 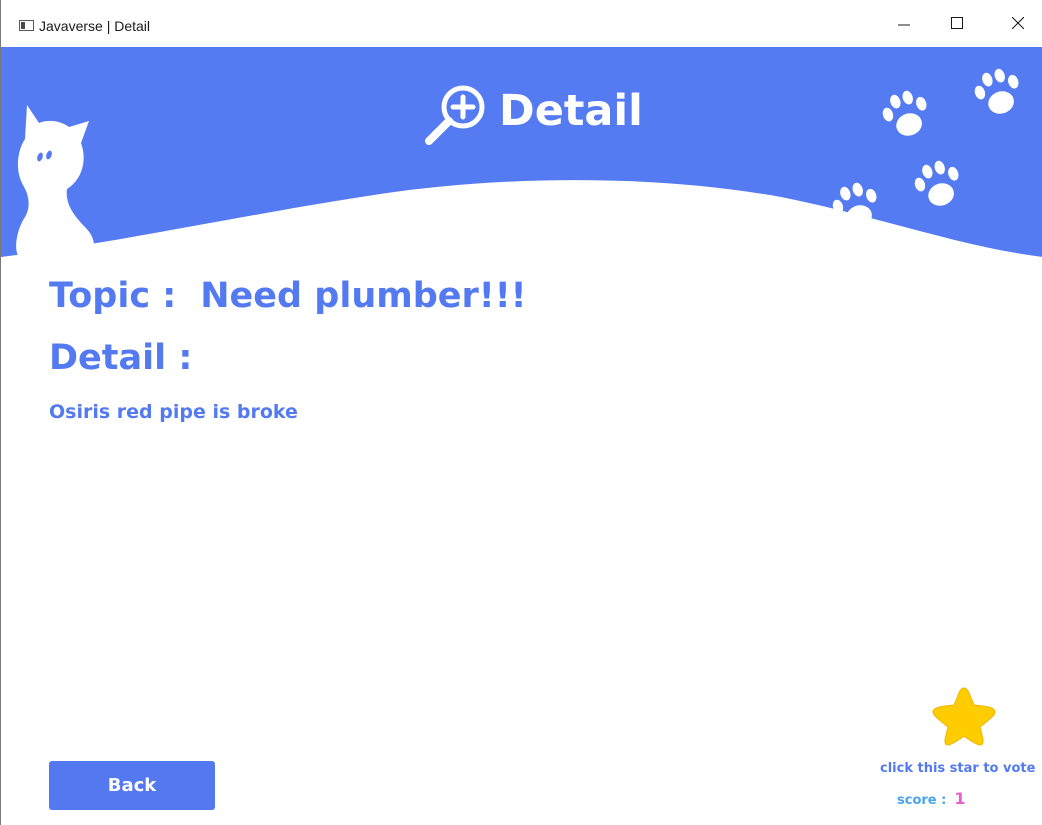 I want to click on maximize-button, so click(x=957, y=23).